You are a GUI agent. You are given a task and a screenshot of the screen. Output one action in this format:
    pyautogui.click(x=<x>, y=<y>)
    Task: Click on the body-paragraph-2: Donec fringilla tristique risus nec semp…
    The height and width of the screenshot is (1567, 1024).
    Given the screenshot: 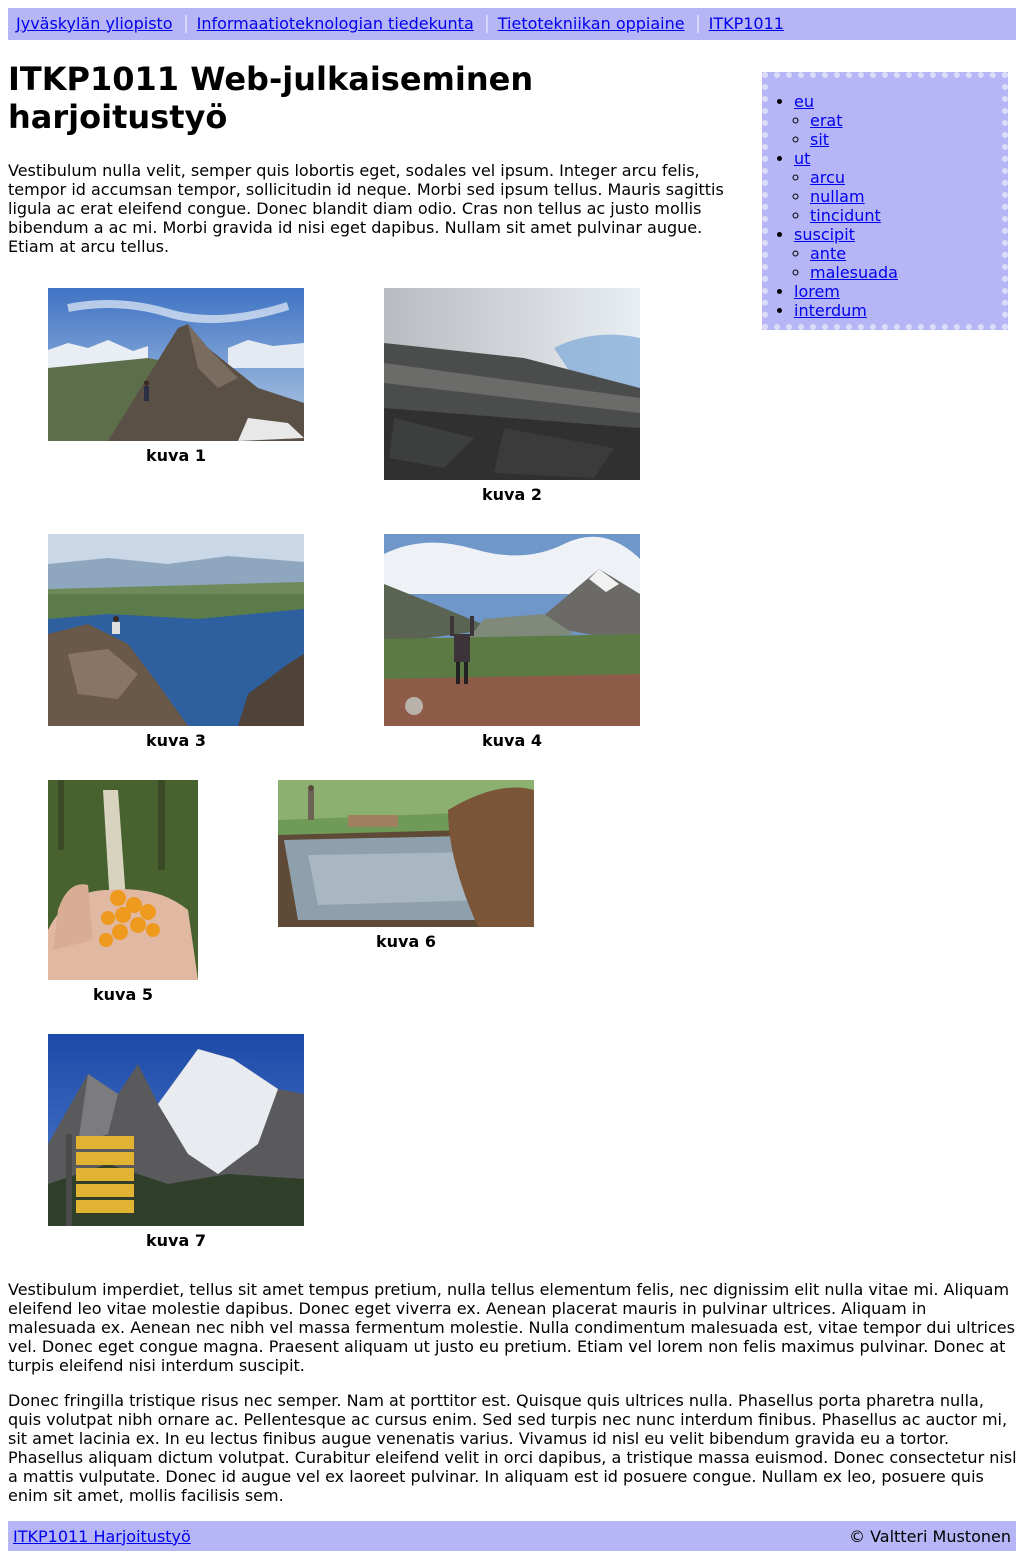 What is the action you would take?
    pyautogui.click(x=512, y=1448)
    